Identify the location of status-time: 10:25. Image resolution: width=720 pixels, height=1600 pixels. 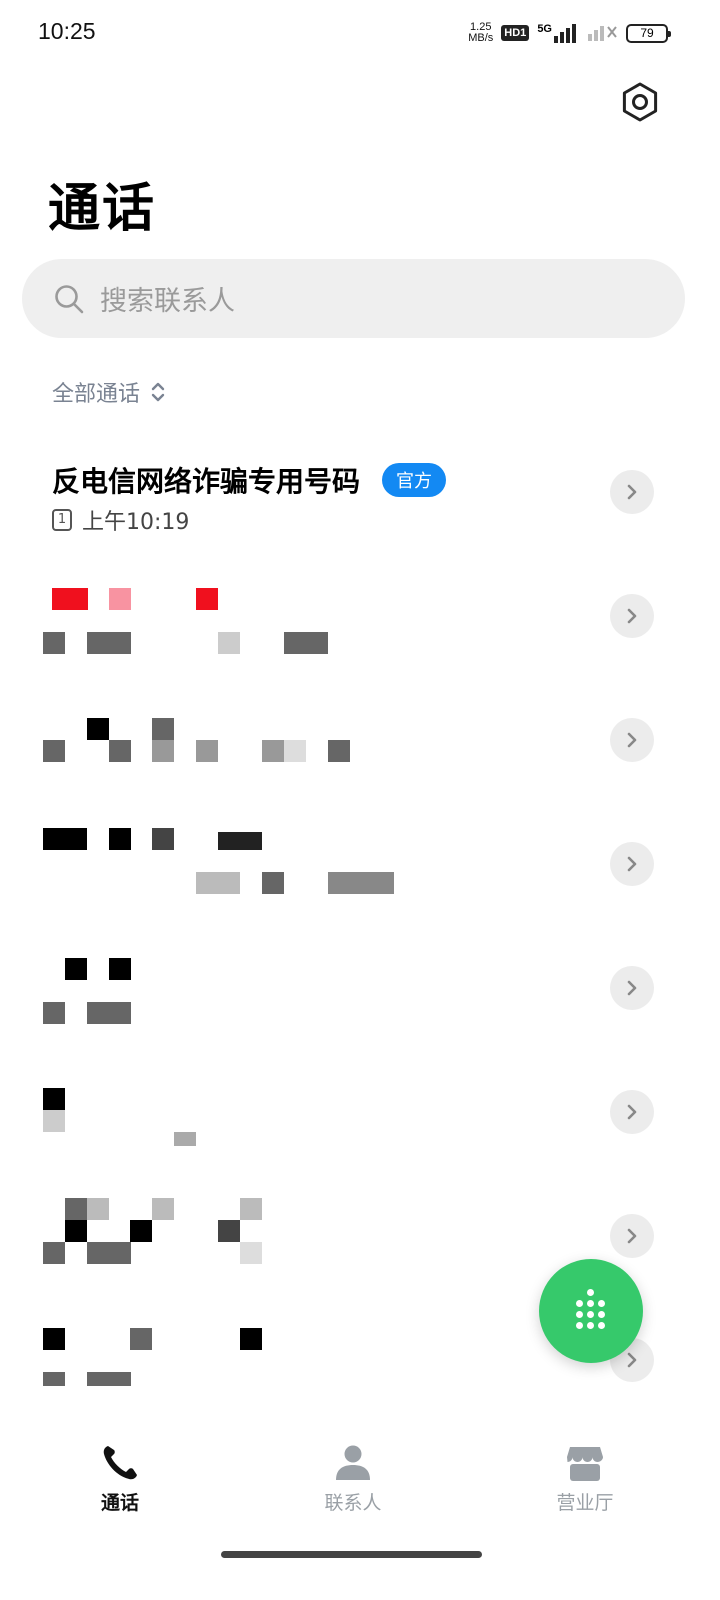
(67, 31).